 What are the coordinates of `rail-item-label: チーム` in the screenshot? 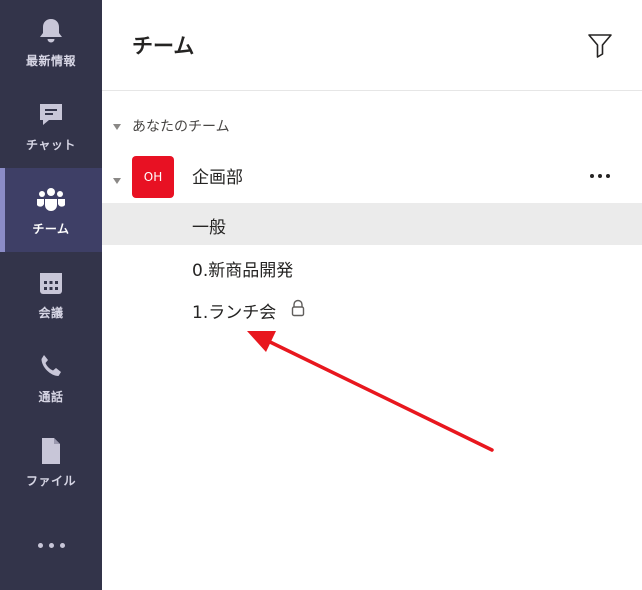 It's located at (51, 229).